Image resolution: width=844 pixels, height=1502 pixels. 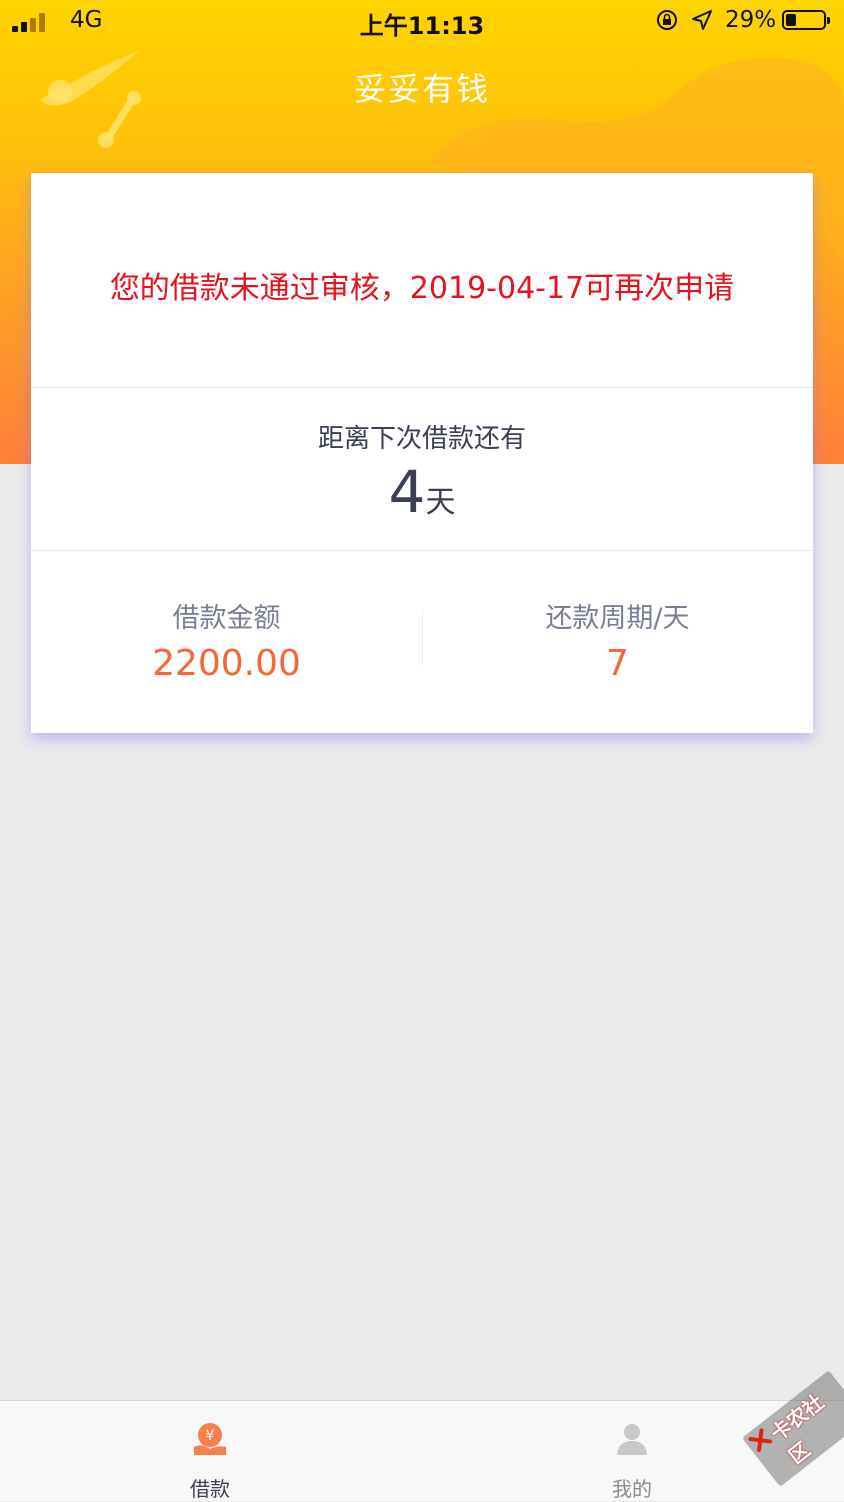 What do you see at coordinates (440, 502) in the screenshot?
I see `countdown-unit: 天` at bounding box center [440, 502].